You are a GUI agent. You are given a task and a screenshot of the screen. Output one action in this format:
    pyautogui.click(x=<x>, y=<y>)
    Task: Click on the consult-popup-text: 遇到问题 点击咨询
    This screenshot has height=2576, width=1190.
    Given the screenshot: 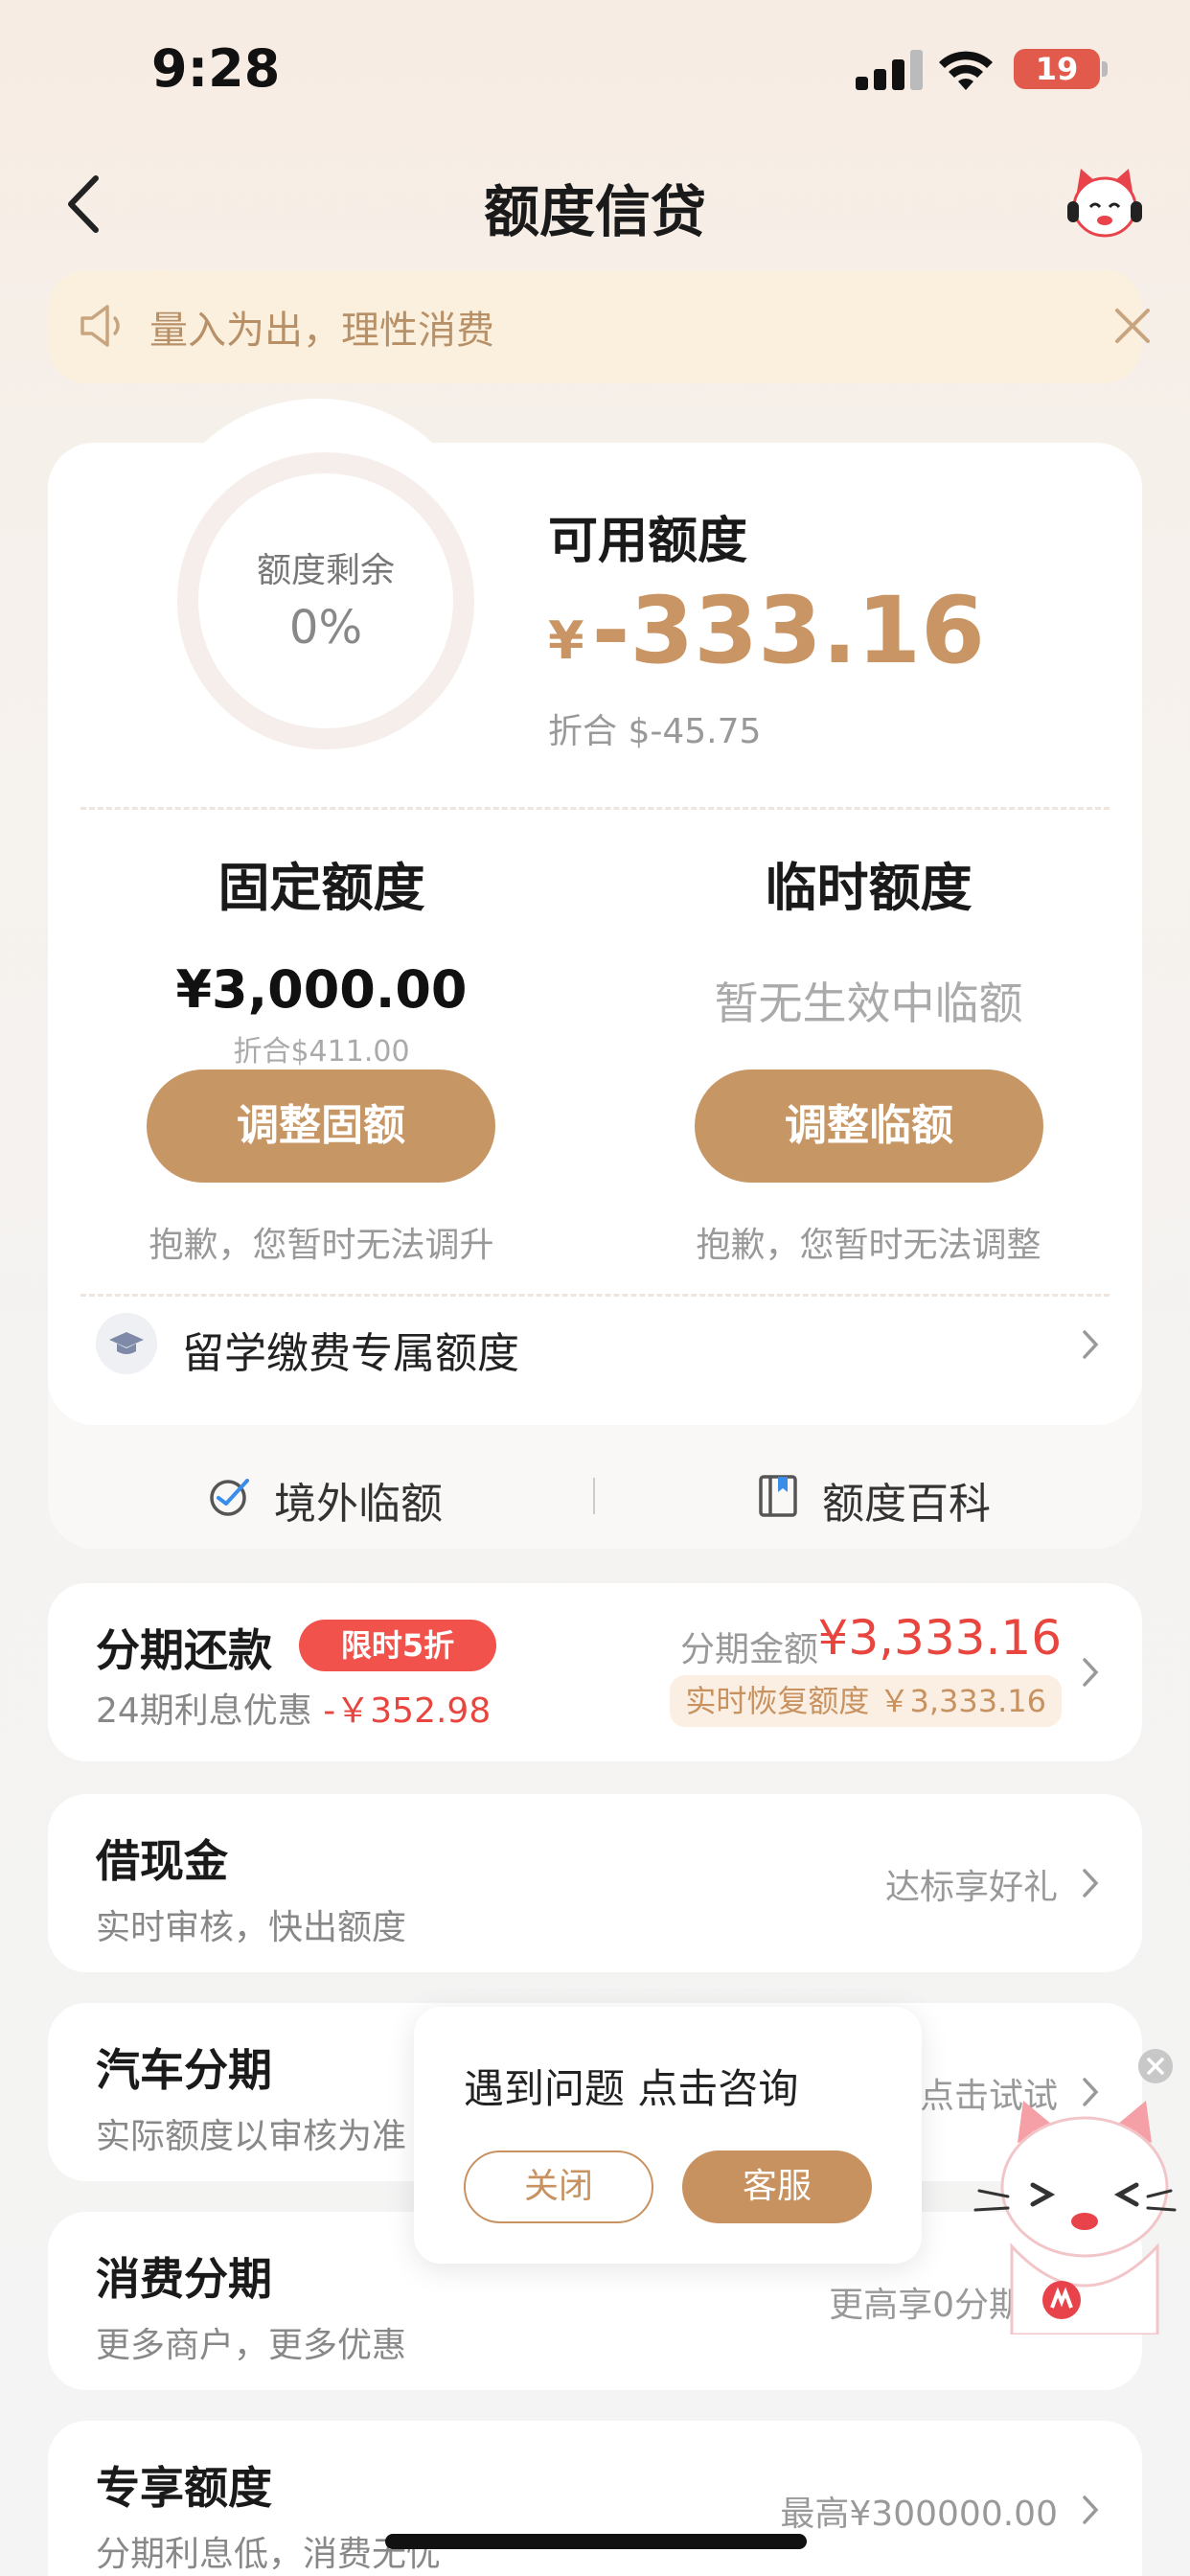 What is the action you would take?
    pyautogui.click(x=632, y=2088)
    